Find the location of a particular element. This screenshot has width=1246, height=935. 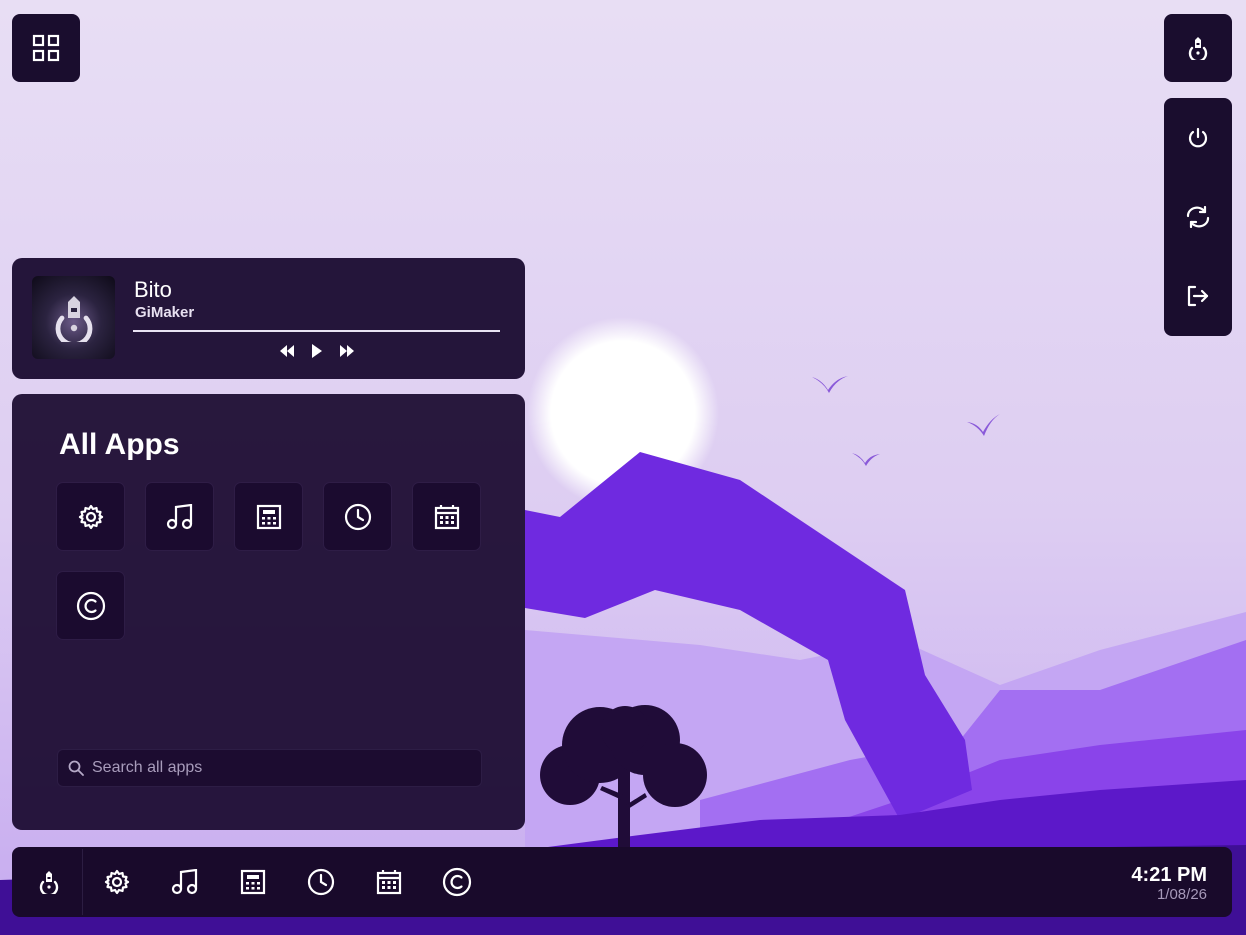

taskbar-clock-display: 4:21 PM 1/08/26 is located at coordinates (1169, 884).